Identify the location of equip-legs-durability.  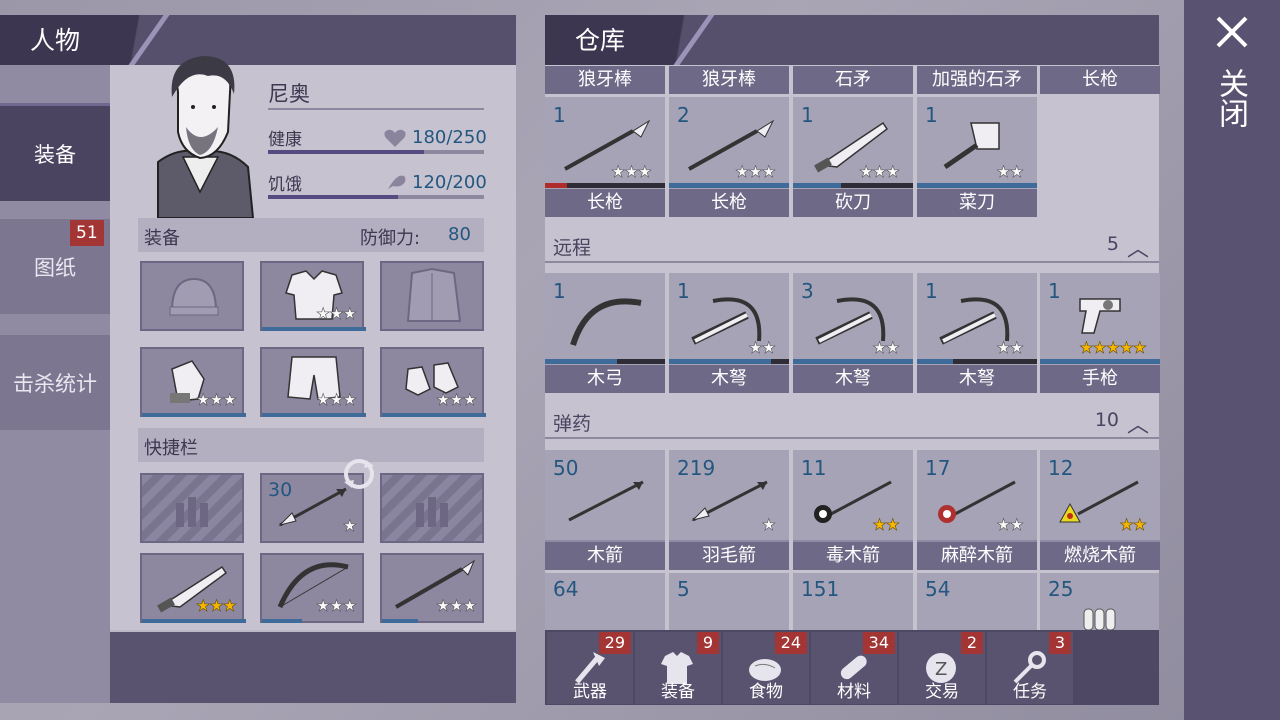
(314, 415).